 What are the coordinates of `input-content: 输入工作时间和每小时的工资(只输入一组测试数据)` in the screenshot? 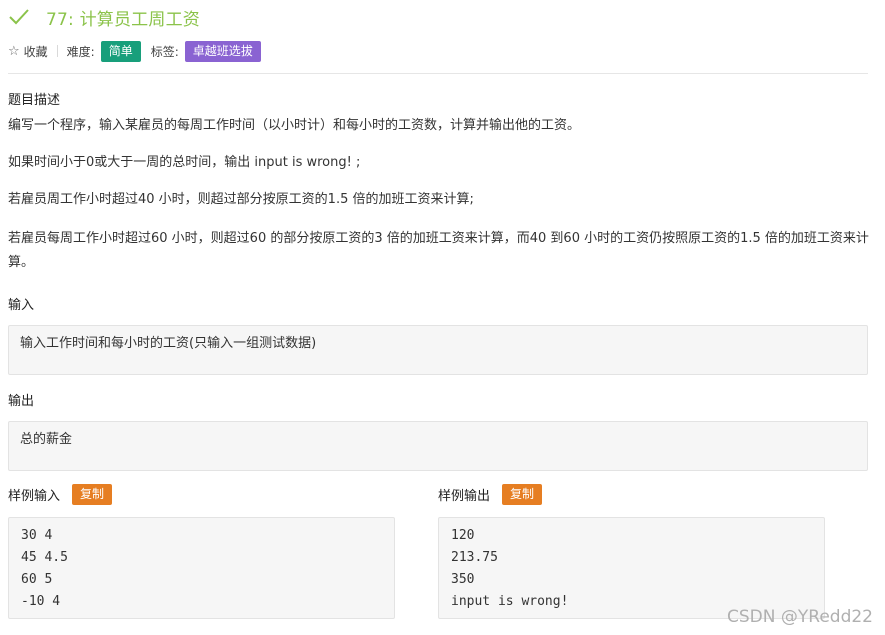 It's located at (168, 343).